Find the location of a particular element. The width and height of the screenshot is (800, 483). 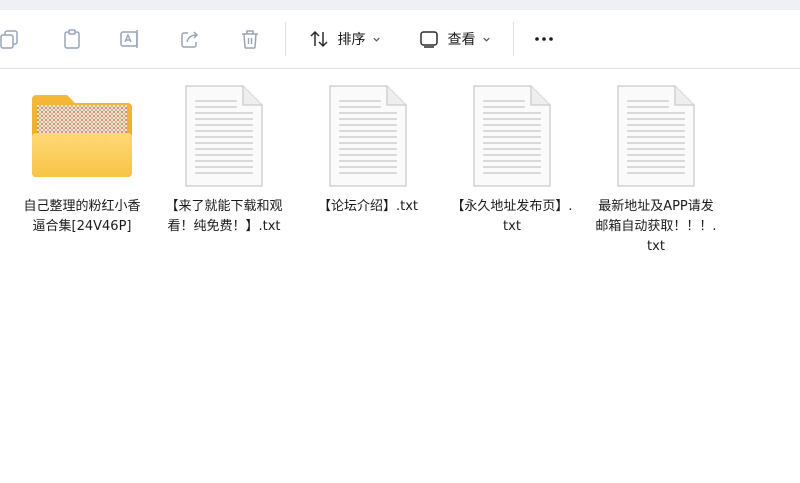

file-name: 自己整理的粉红小香逼合集[24V46P] is located at coordinates (82, 216).